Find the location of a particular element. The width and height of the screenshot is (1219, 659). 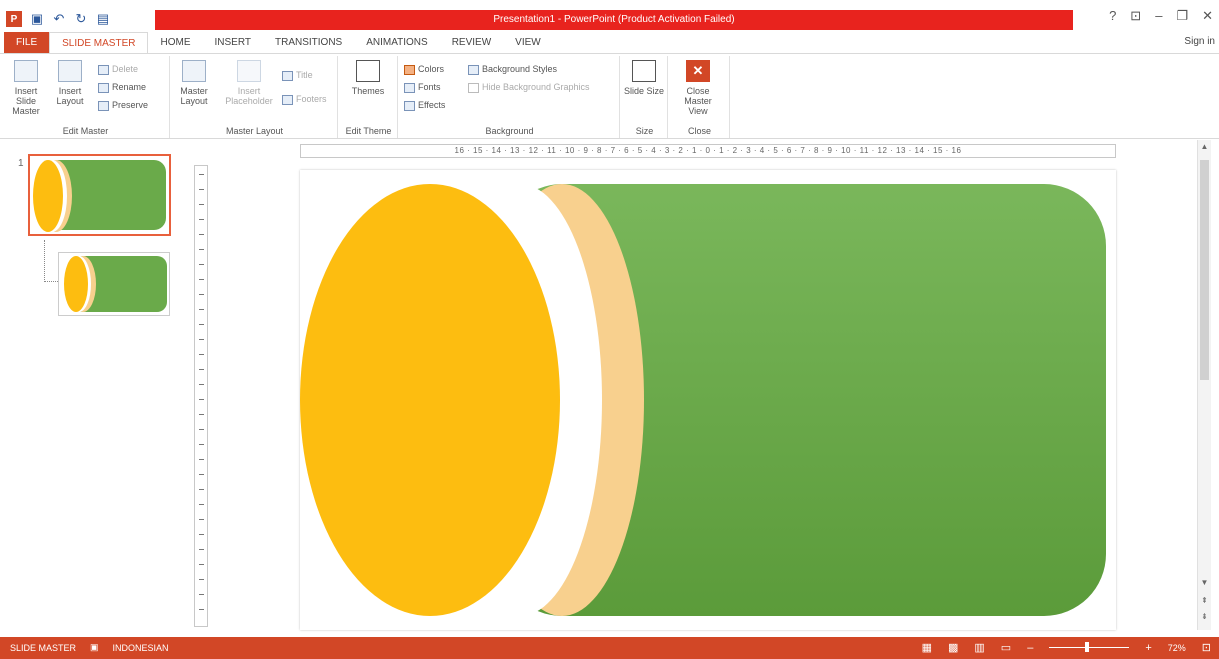

size-group-label: Size is located at coordinates (644, 131).